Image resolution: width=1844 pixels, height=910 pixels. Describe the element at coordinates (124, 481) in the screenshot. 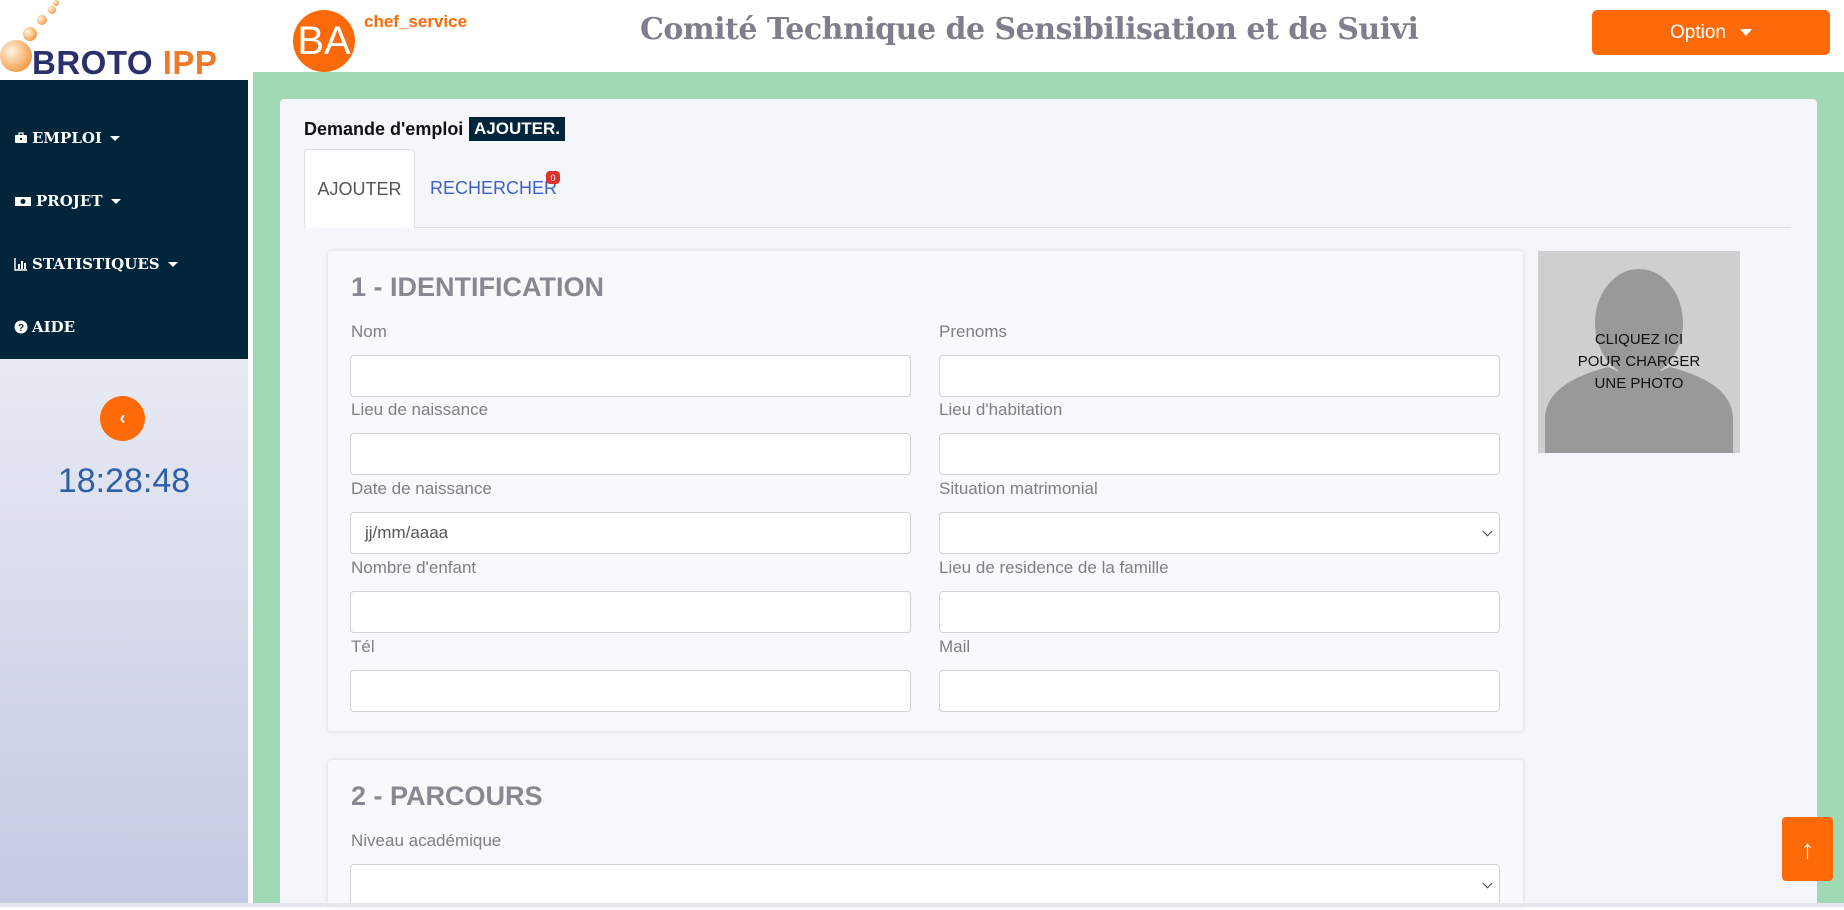

I see `clock: 18:28:48` at that location.